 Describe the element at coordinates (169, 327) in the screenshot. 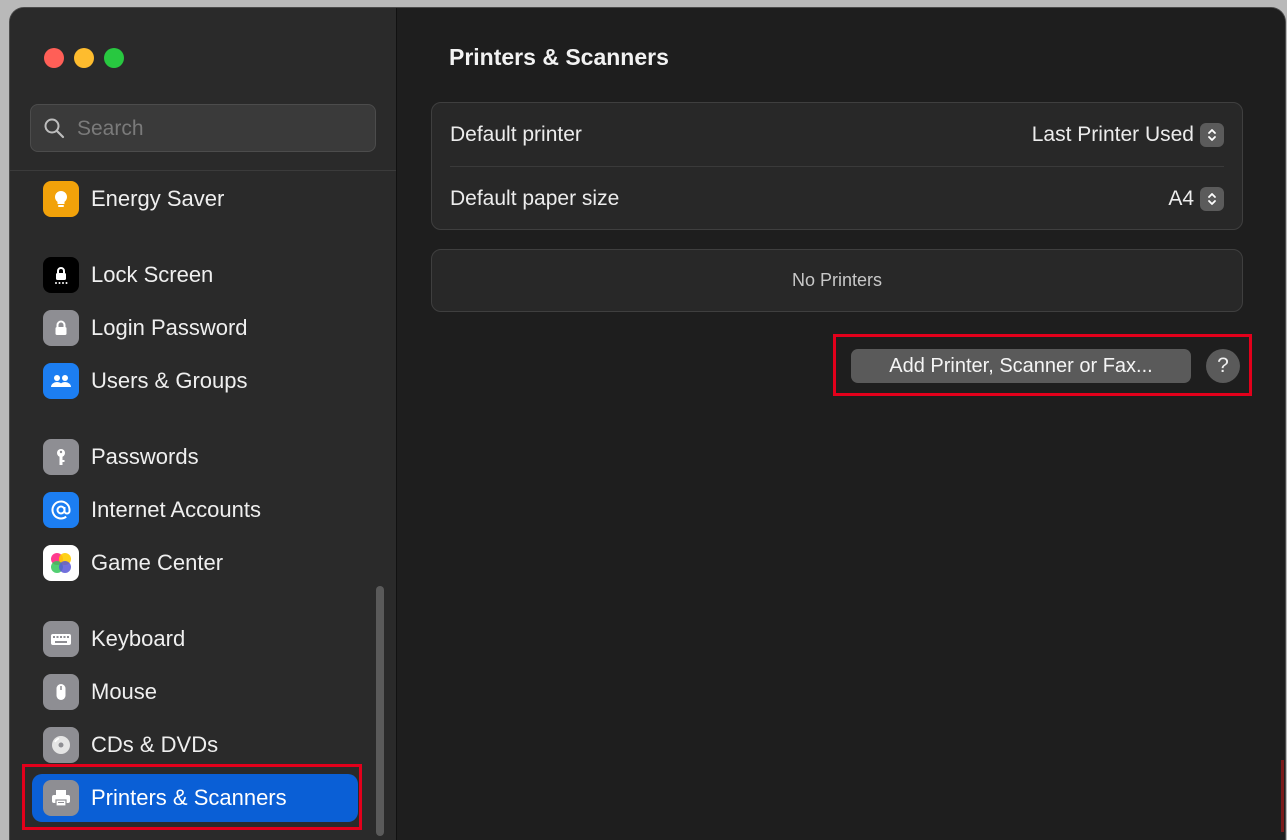

I see `sidebar-item-label: Login Password` at that location.